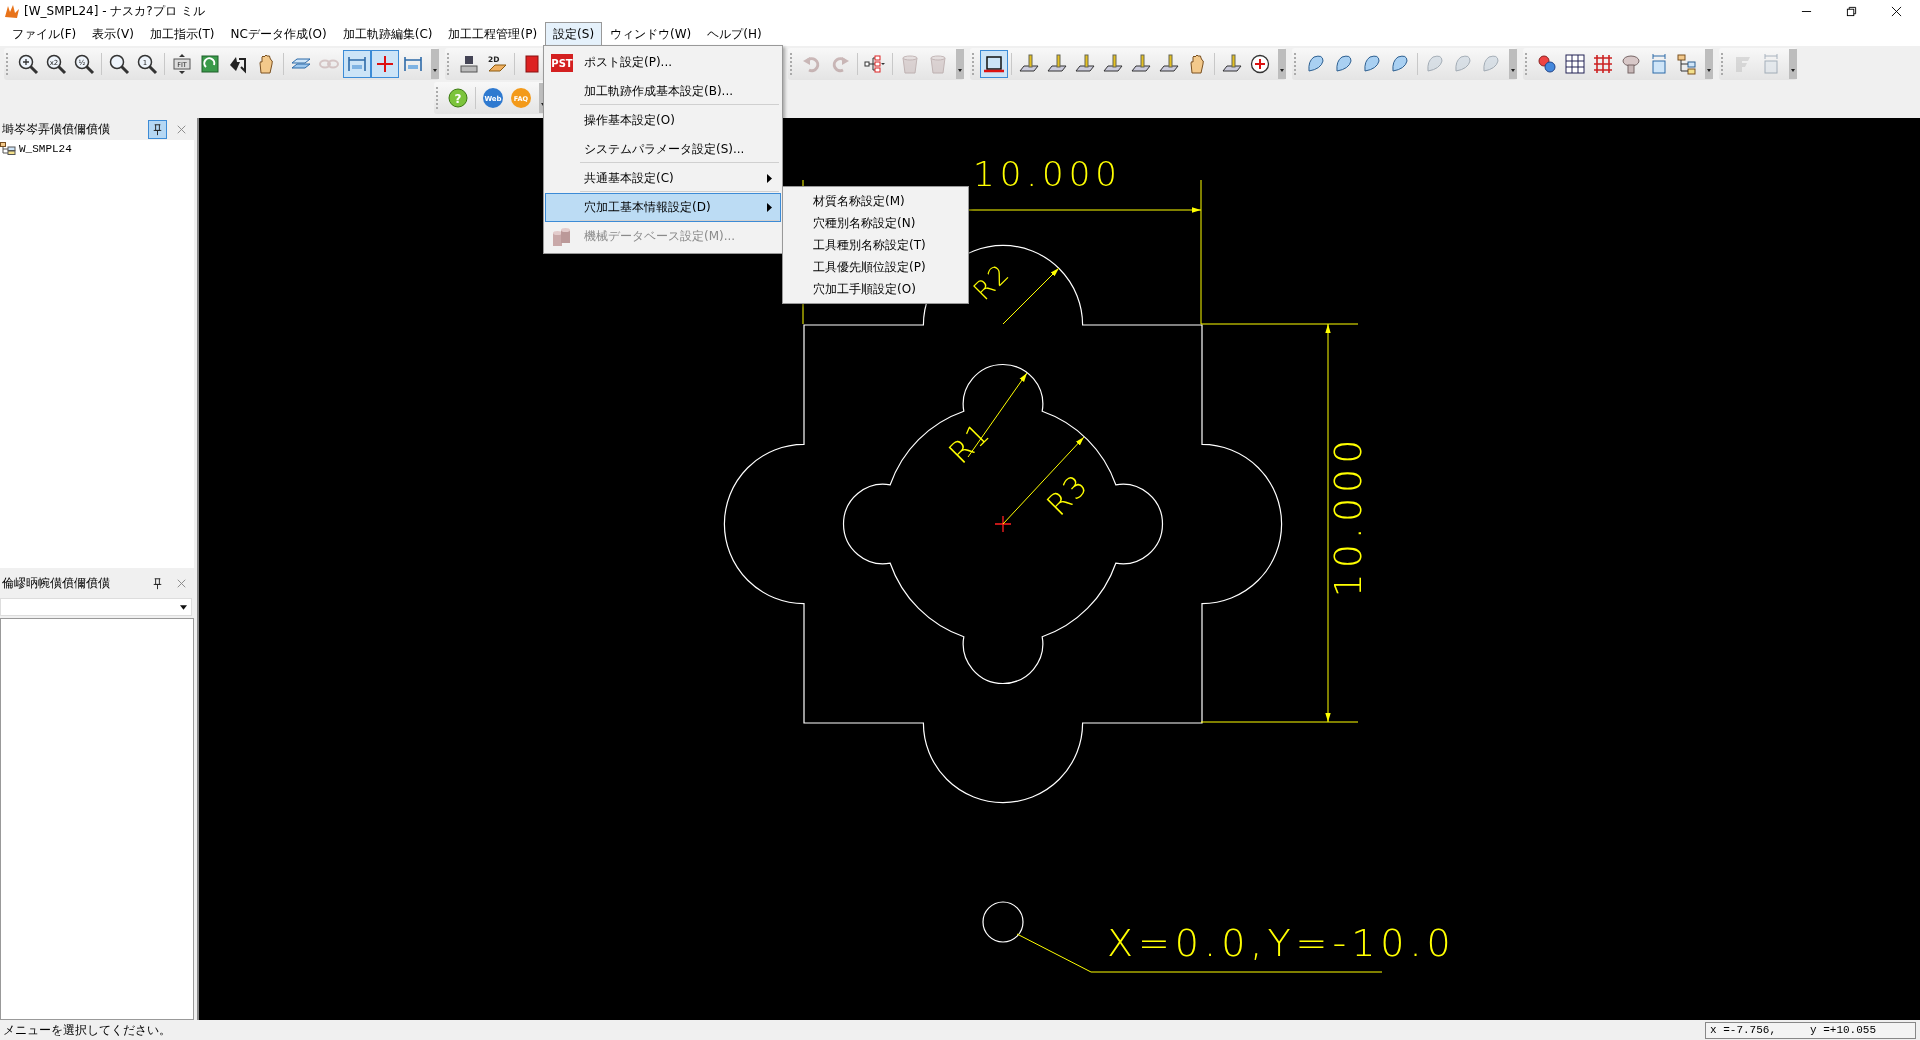  What do you see at coordinates (875, 245) in the screenshot?
I see `menu-item: 工具種別名称設定(T)` at bounding box center [875, 245].